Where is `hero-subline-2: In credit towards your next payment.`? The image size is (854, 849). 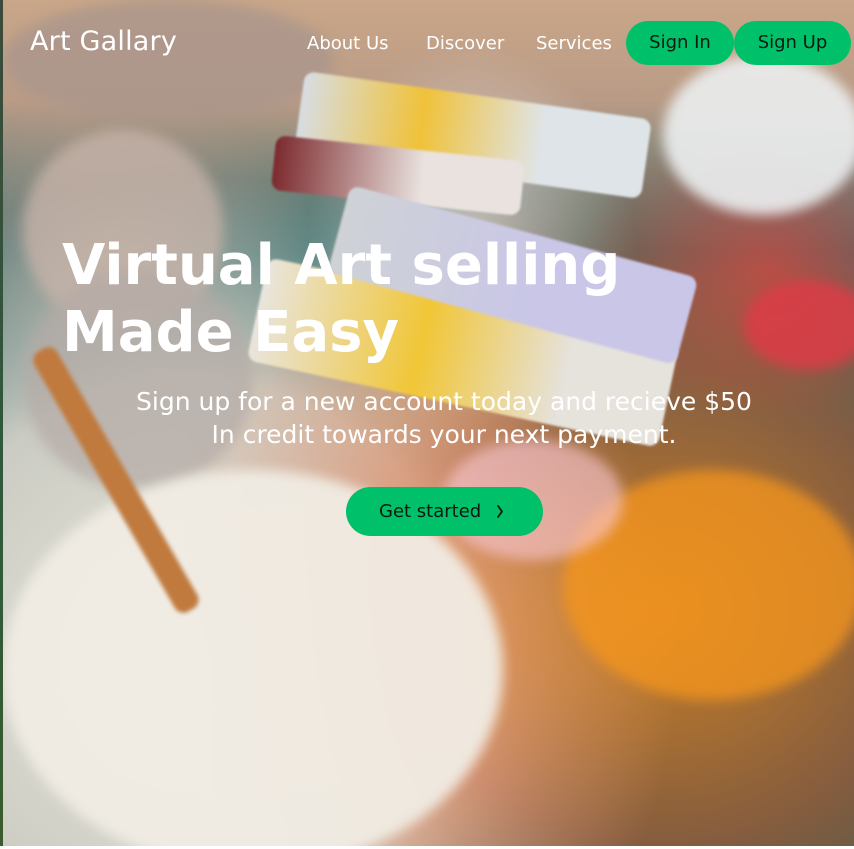 hero-subline-2: In credit towards your next payment. is located at coordinates (444, 434).